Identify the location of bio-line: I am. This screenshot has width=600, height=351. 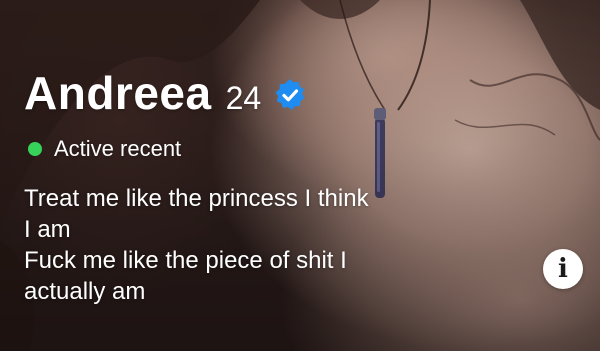
(47, 229).